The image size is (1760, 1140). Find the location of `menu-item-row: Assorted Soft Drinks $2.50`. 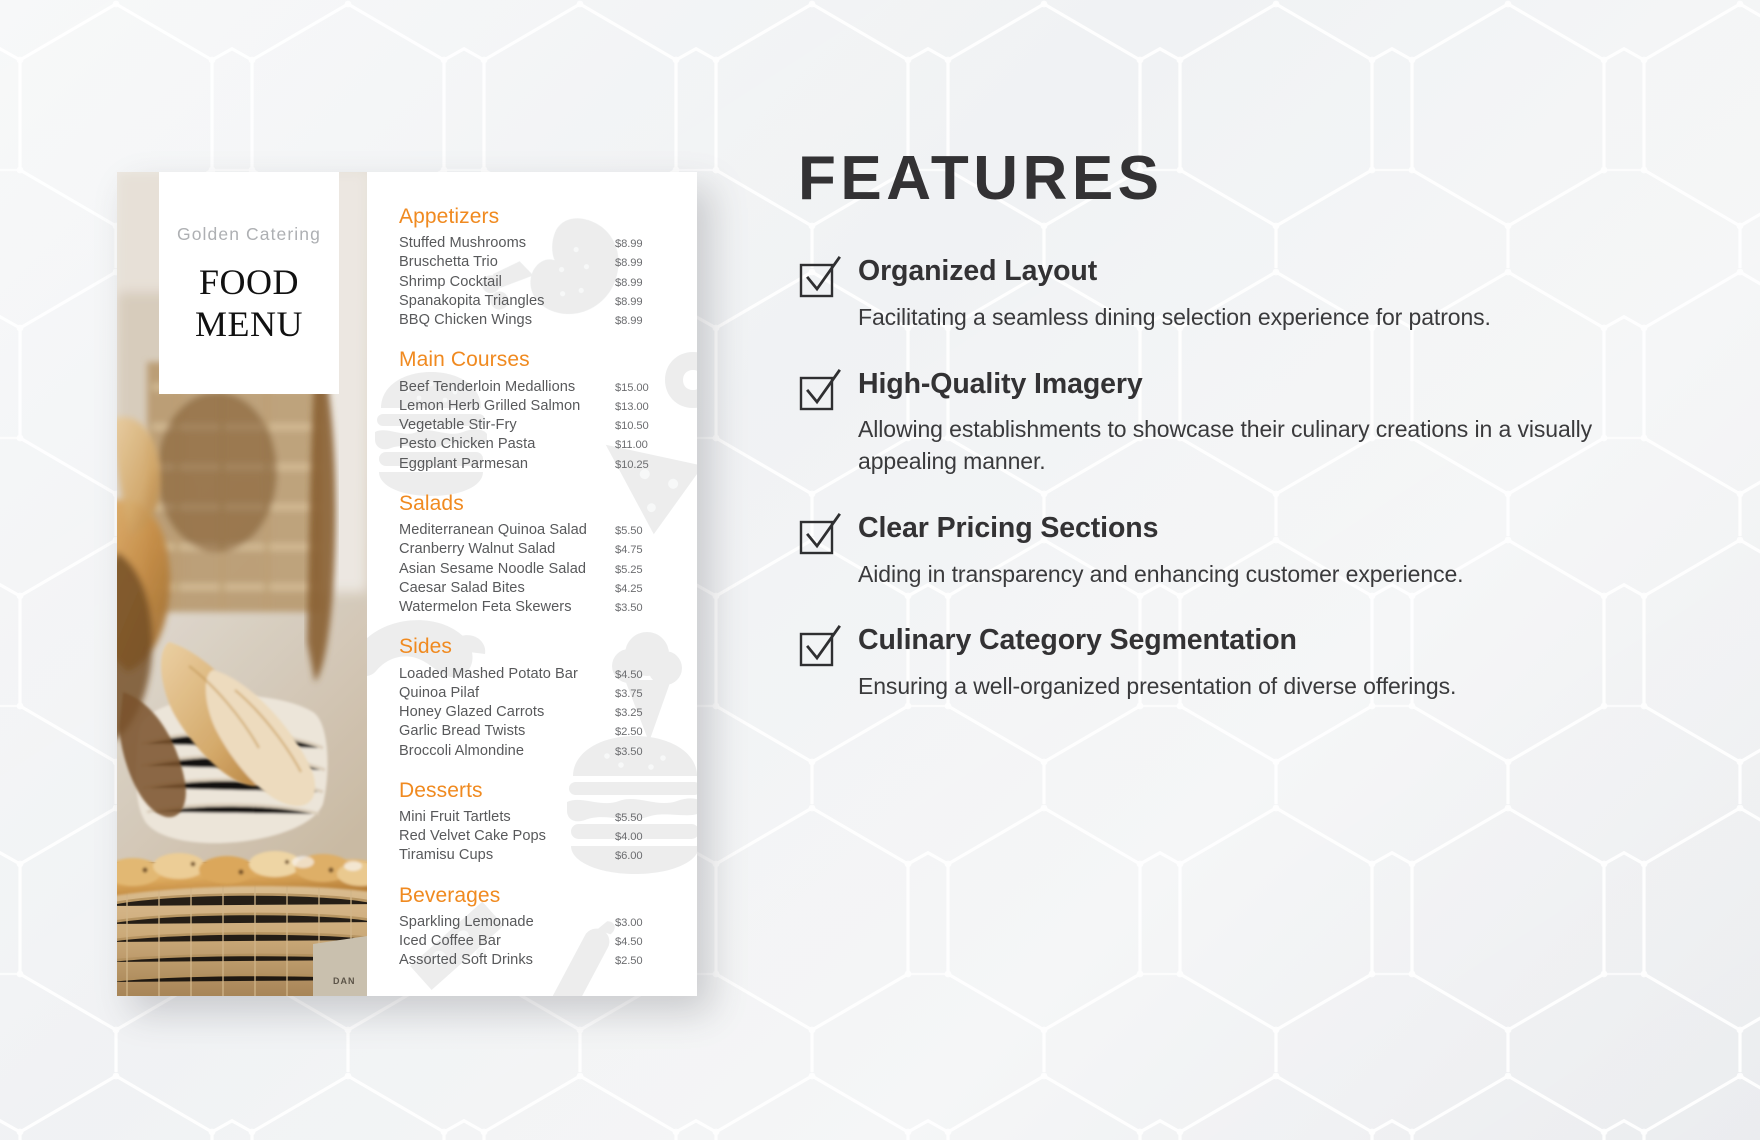

menu-item-row: Assorted Soft Drinks $2.50 is located at coordinates (532, 960).